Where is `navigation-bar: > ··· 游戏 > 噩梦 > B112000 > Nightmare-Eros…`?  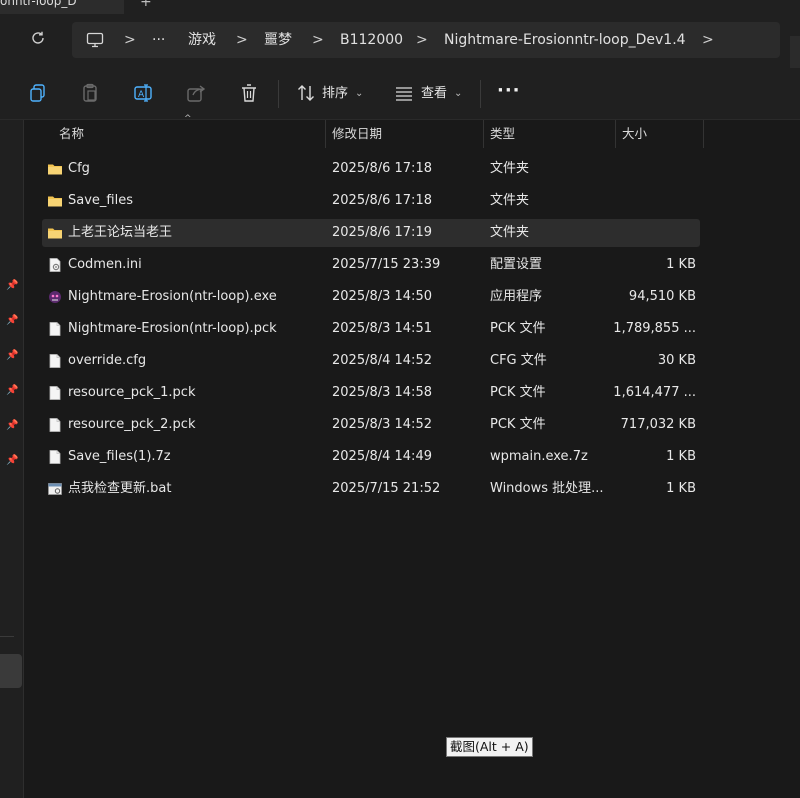 navigation-bar: > ··· 游戏 > 噩梦 > B112000 > Nightmare-Eros… is located at coordinates (400, 43).